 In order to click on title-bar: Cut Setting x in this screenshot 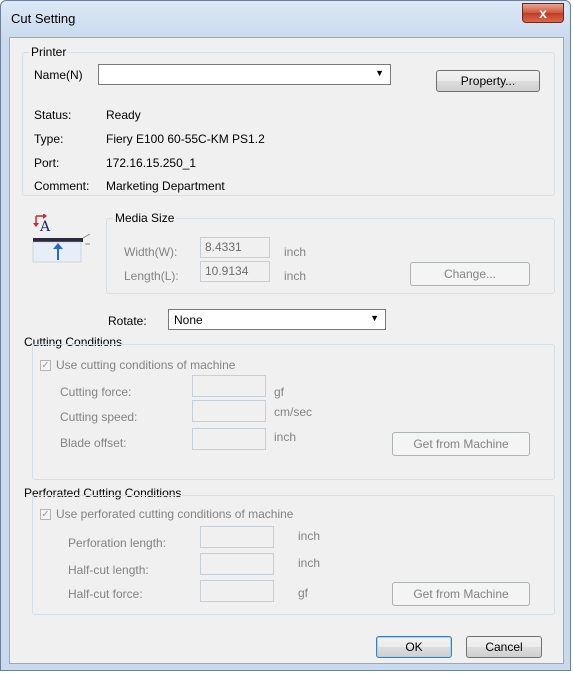, I will do `click(286, 19)`.